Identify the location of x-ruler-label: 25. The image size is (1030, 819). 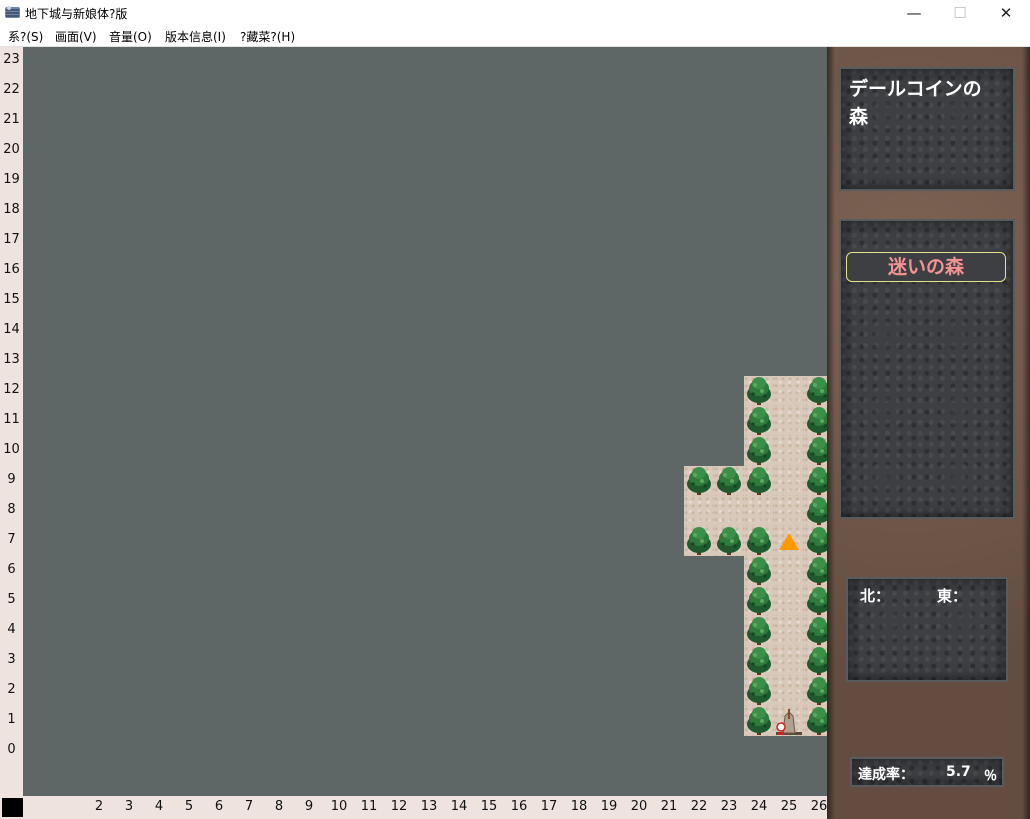
(789, 806).